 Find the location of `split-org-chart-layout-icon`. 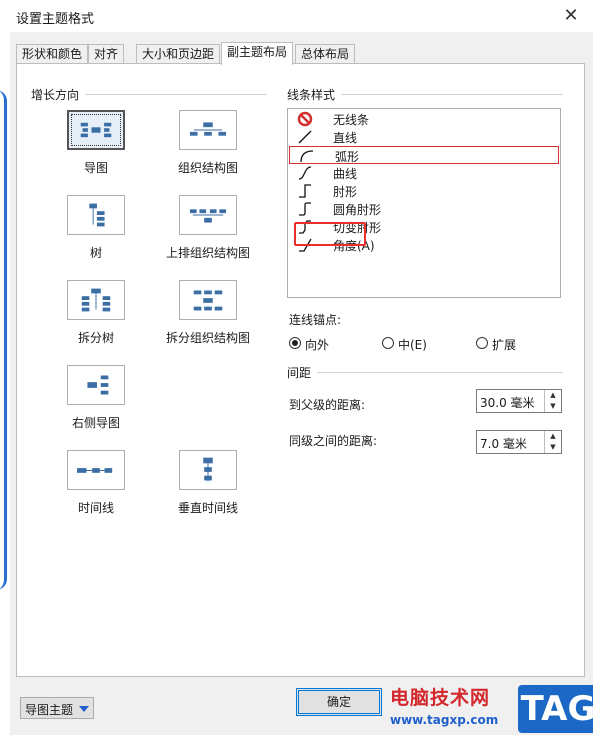

split-org-chart-layout-icon is located at coordinates (208, 300).